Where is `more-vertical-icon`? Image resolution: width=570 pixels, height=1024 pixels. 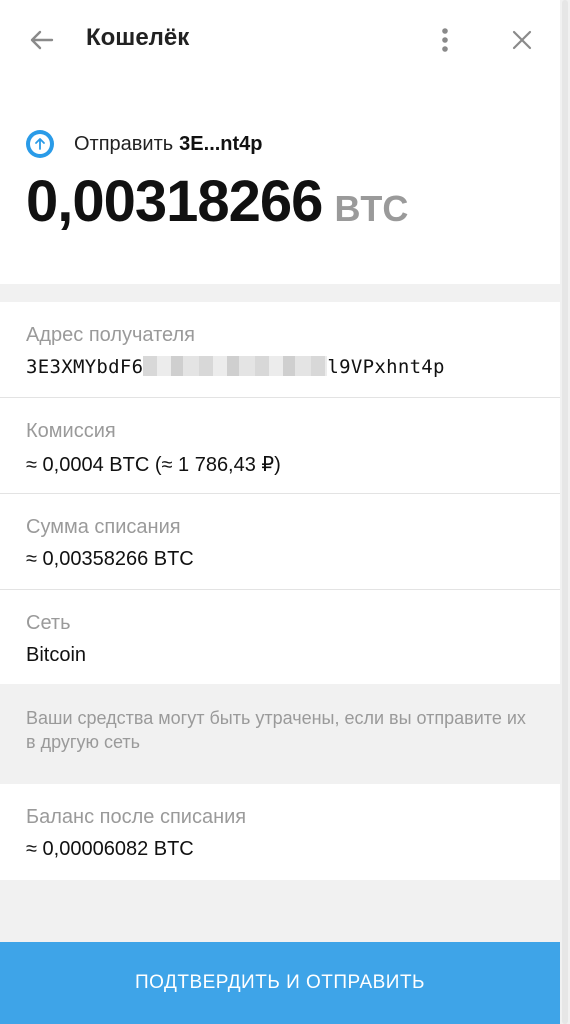
more-vertical-icon is located at coordinates (445, 40).